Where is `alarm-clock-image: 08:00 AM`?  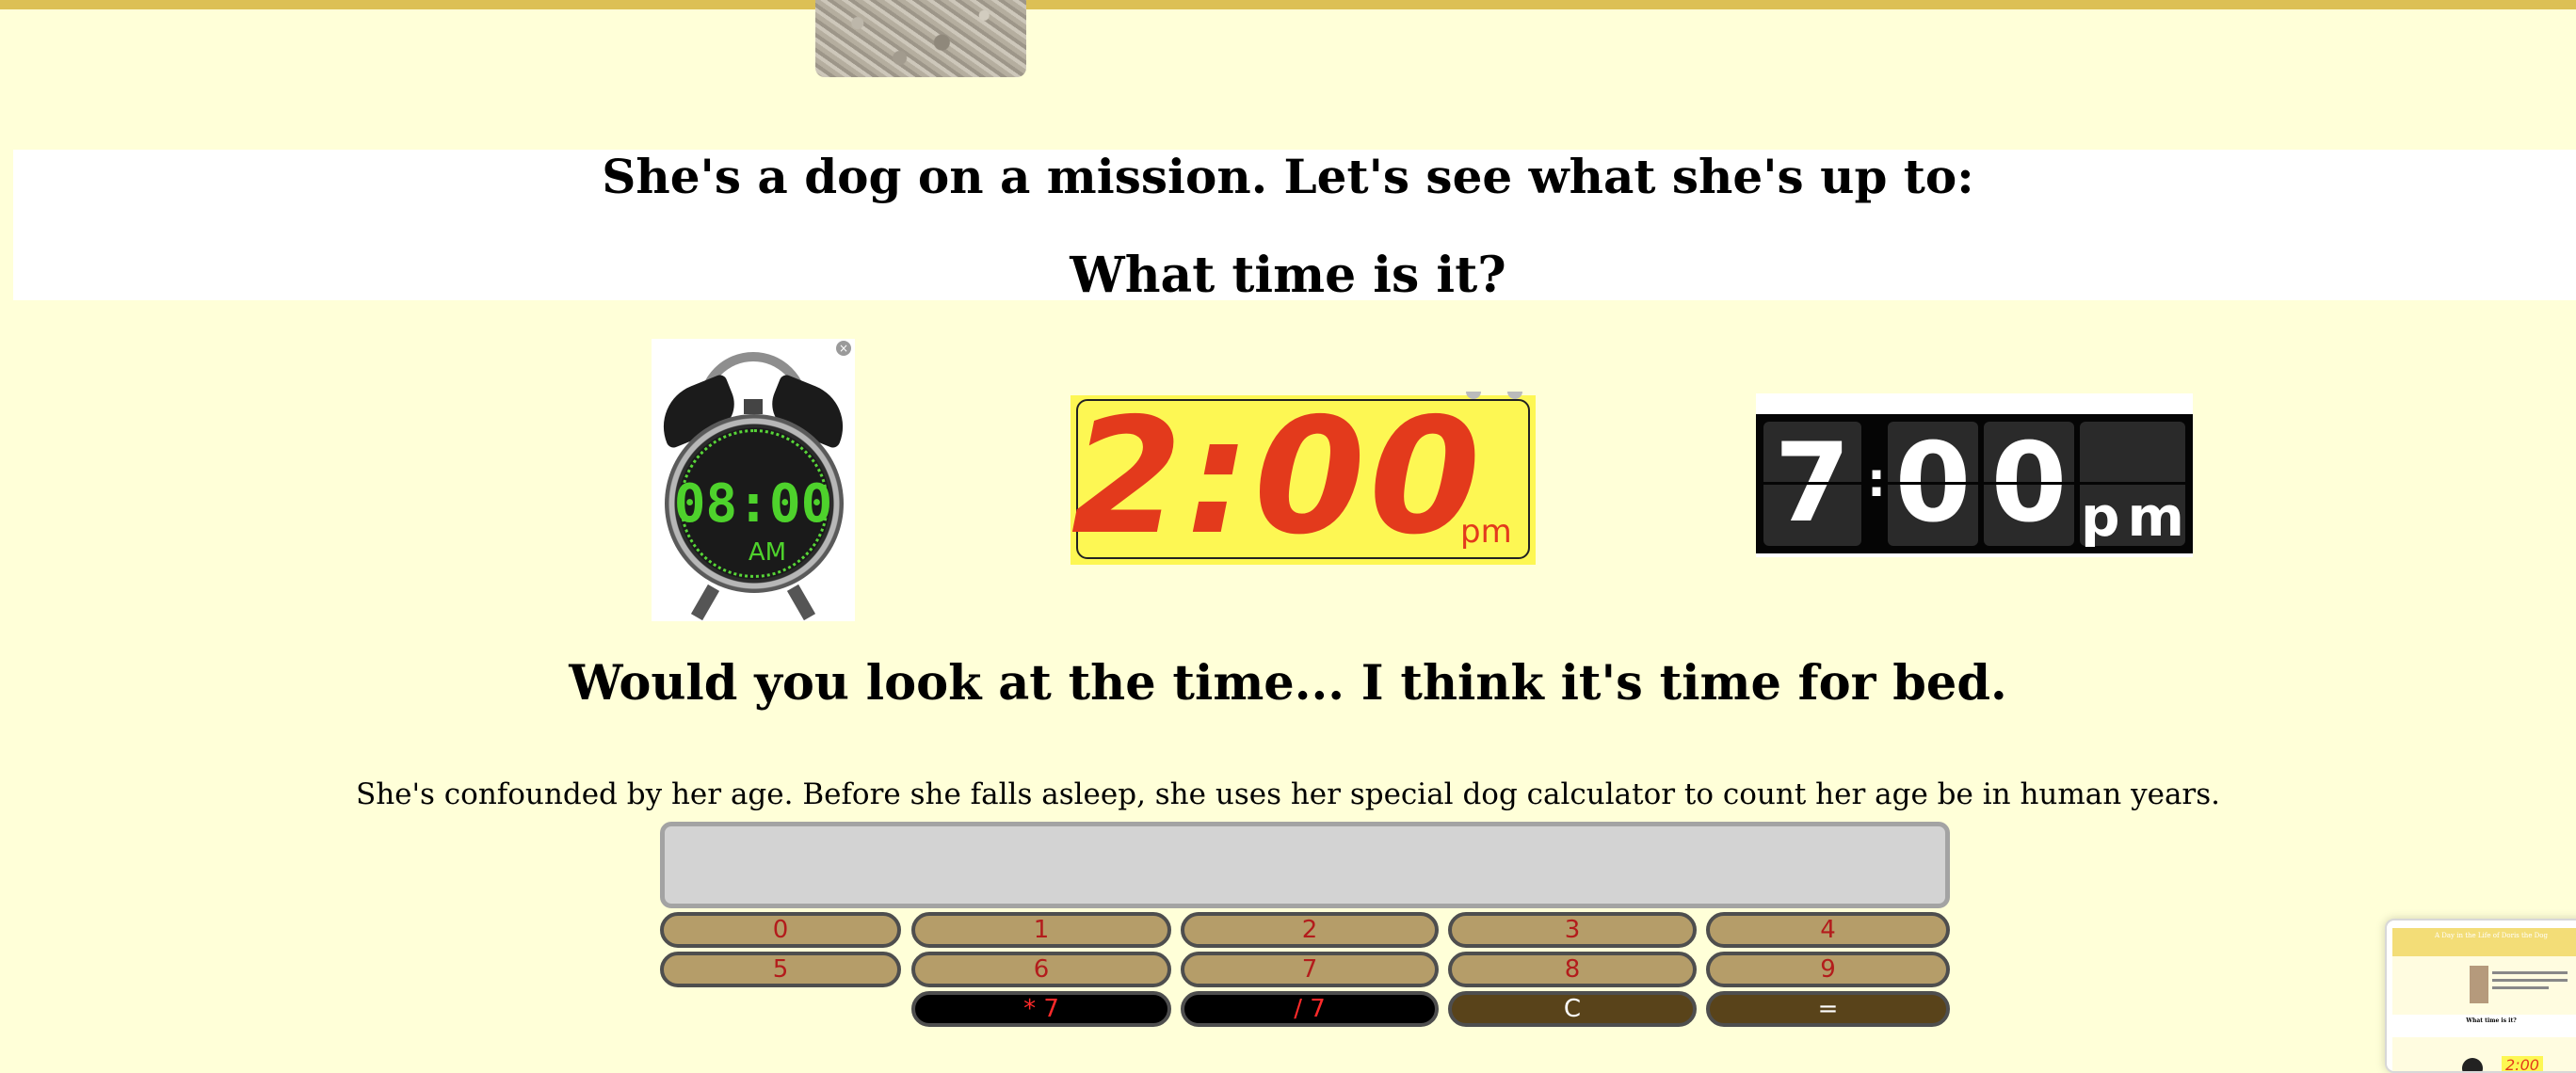 alarm-clock-image: 08:00 AM is located at coordinates (753, 480).